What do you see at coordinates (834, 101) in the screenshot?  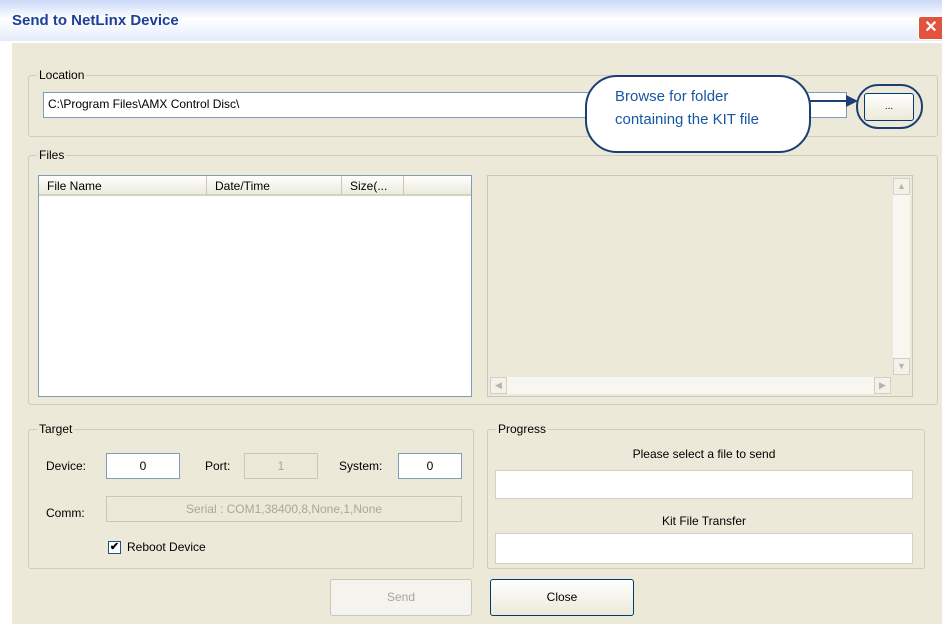 I see `callout-arrow-icon` at bounding box center [834, 101].